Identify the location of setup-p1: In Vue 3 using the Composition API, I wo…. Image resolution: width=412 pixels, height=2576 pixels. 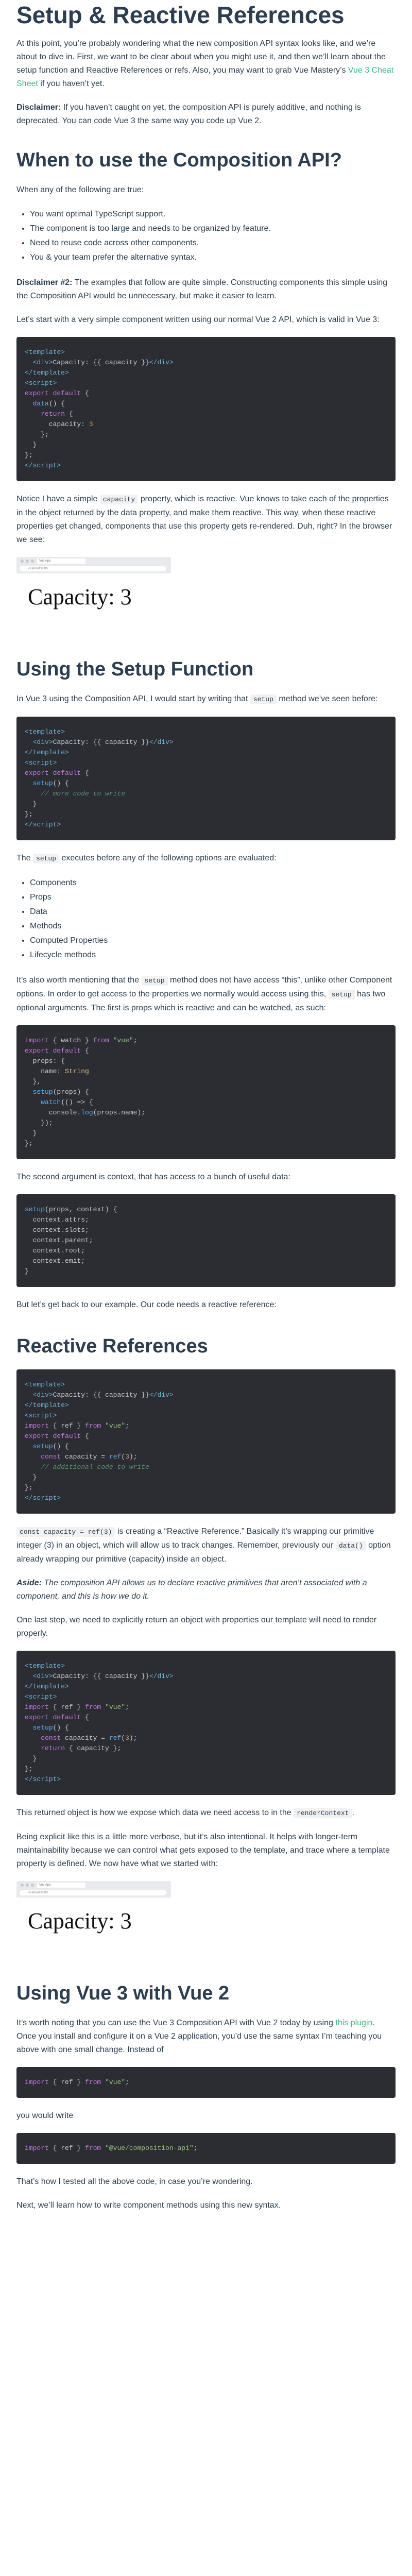
(197, 699).